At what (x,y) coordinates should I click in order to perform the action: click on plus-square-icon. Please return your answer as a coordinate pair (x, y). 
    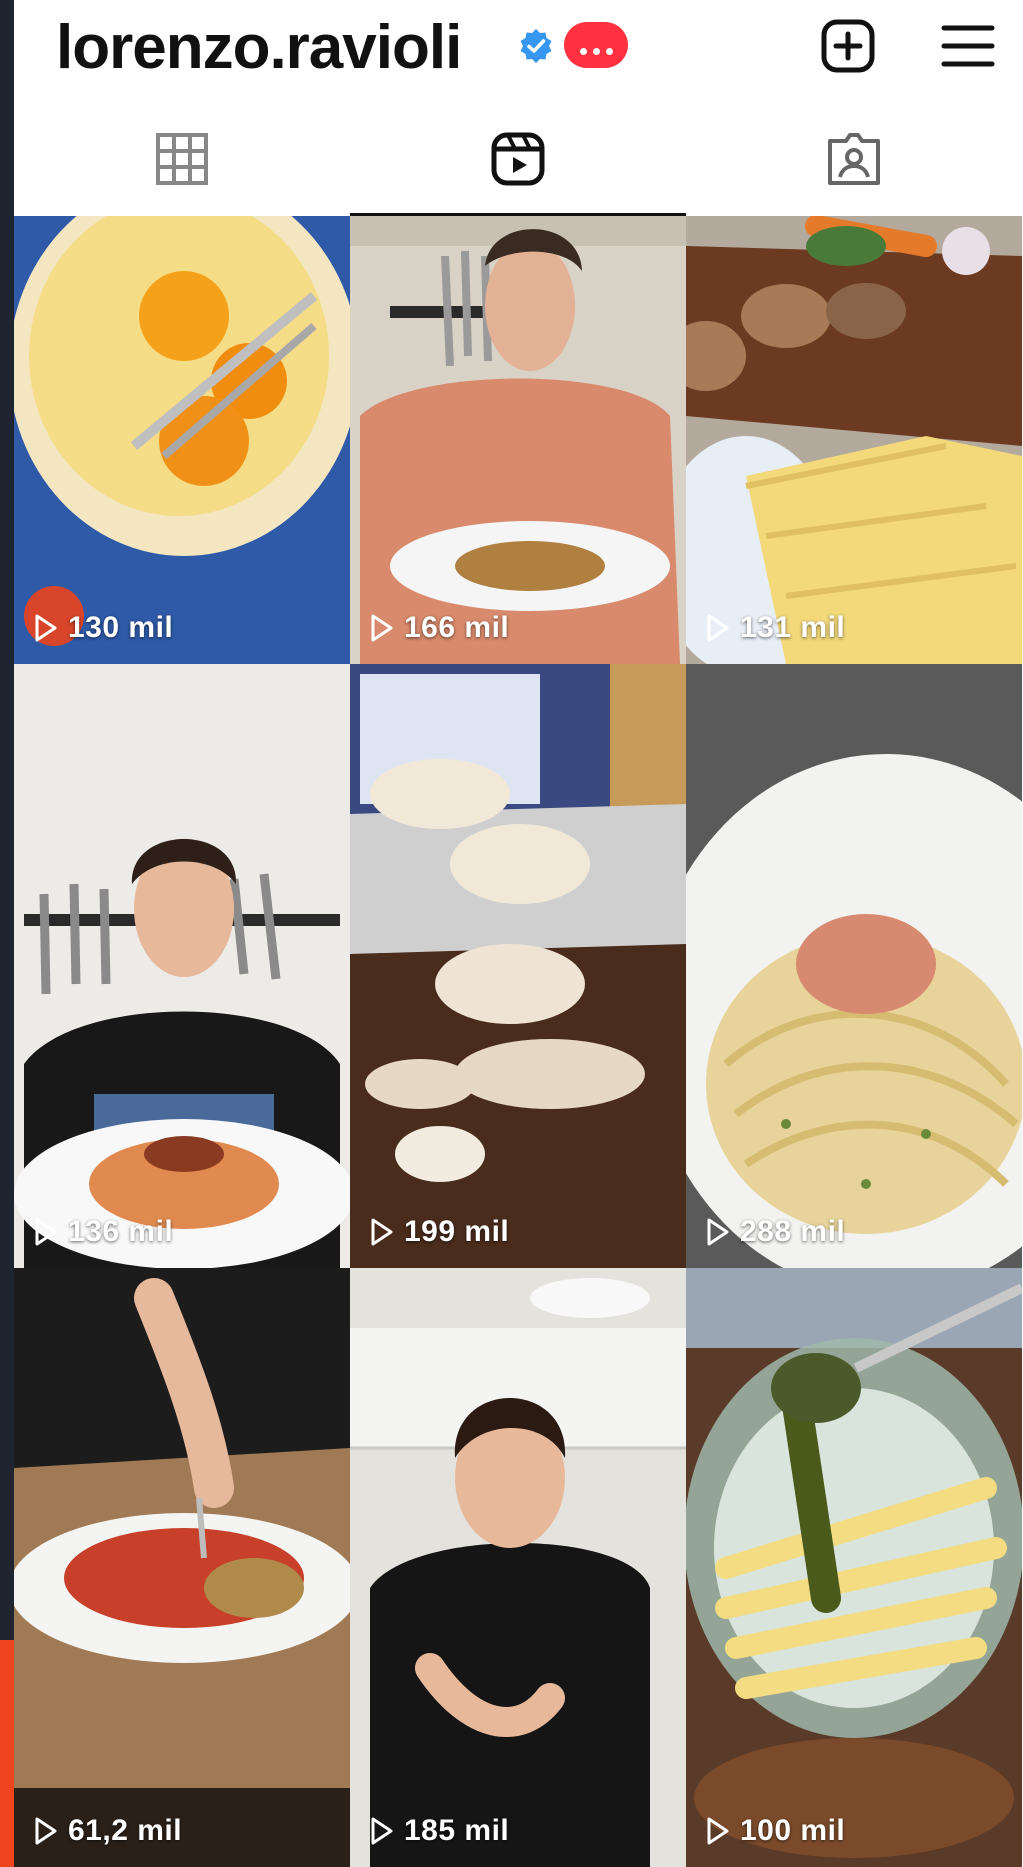
    Looking at the image, I should click on (848, 46).